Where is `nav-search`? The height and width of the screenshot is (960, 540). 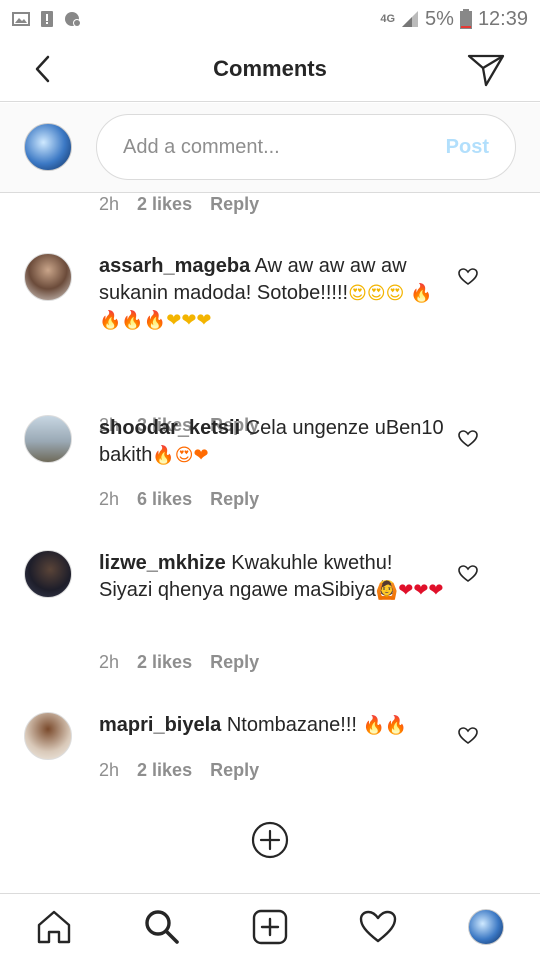
nav-search is located at coordinates (162, 927).